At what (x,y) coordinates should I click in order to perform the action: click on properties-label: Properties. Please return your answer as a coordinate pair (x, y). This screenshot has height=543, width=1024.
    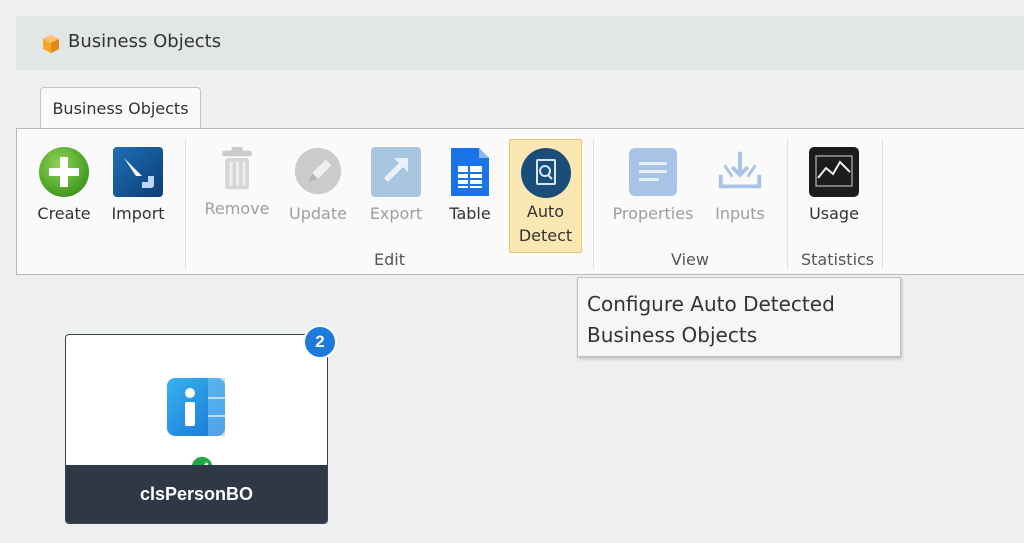
    Looking at the image, I should click on (653, 213).